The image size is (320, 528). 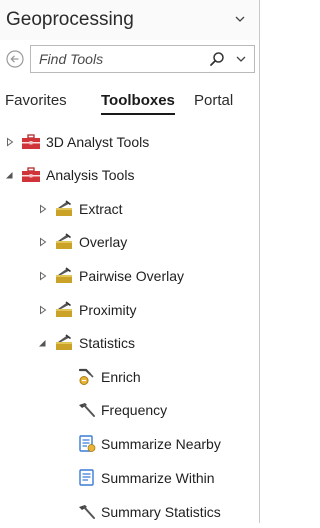 I want to click on chevron-down-icon, so click(x=240, y=19).